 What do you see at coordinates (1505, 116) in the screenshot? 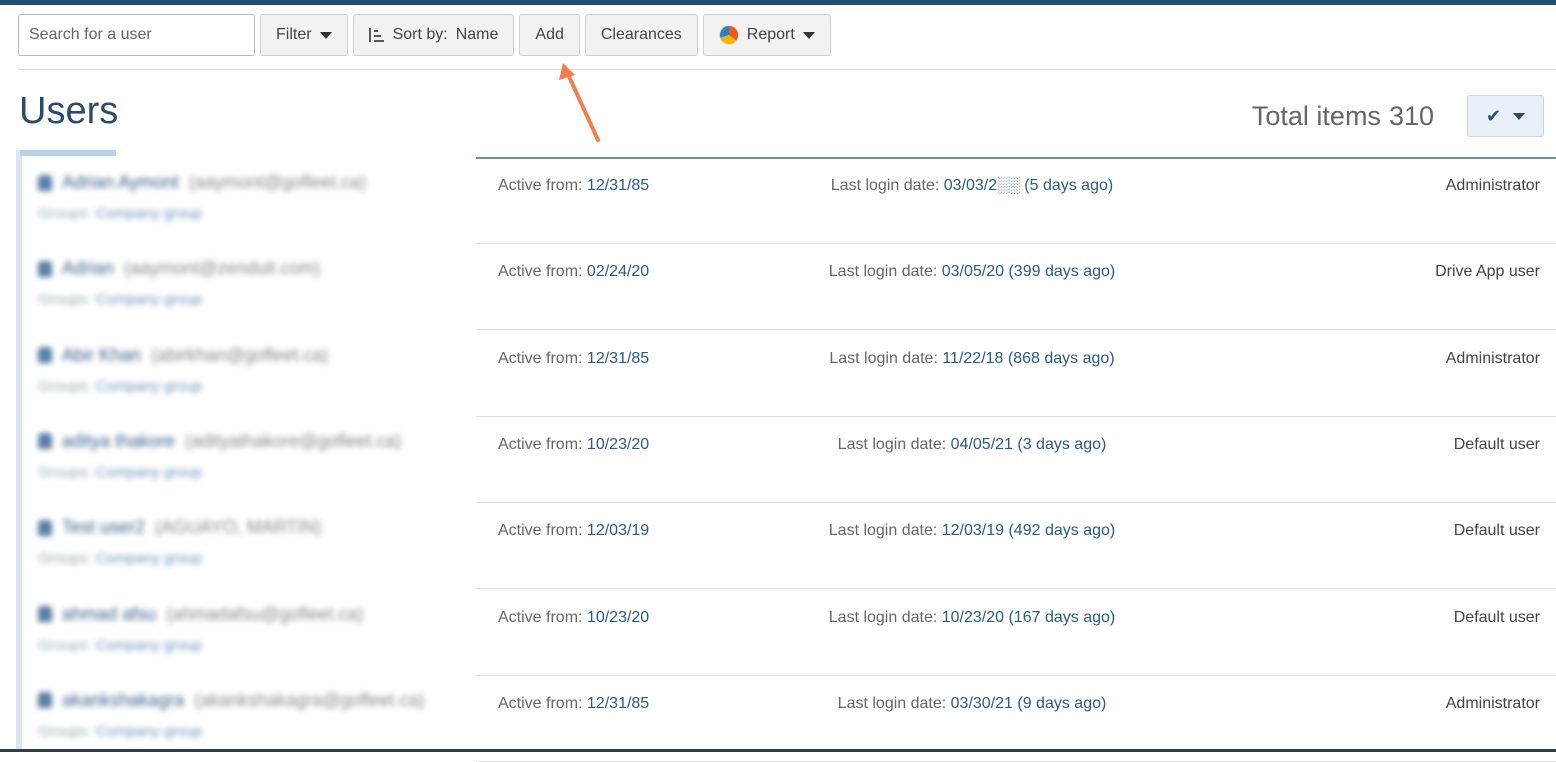
I see `select-all-button: ✔` at bounding box center [1505, 116].